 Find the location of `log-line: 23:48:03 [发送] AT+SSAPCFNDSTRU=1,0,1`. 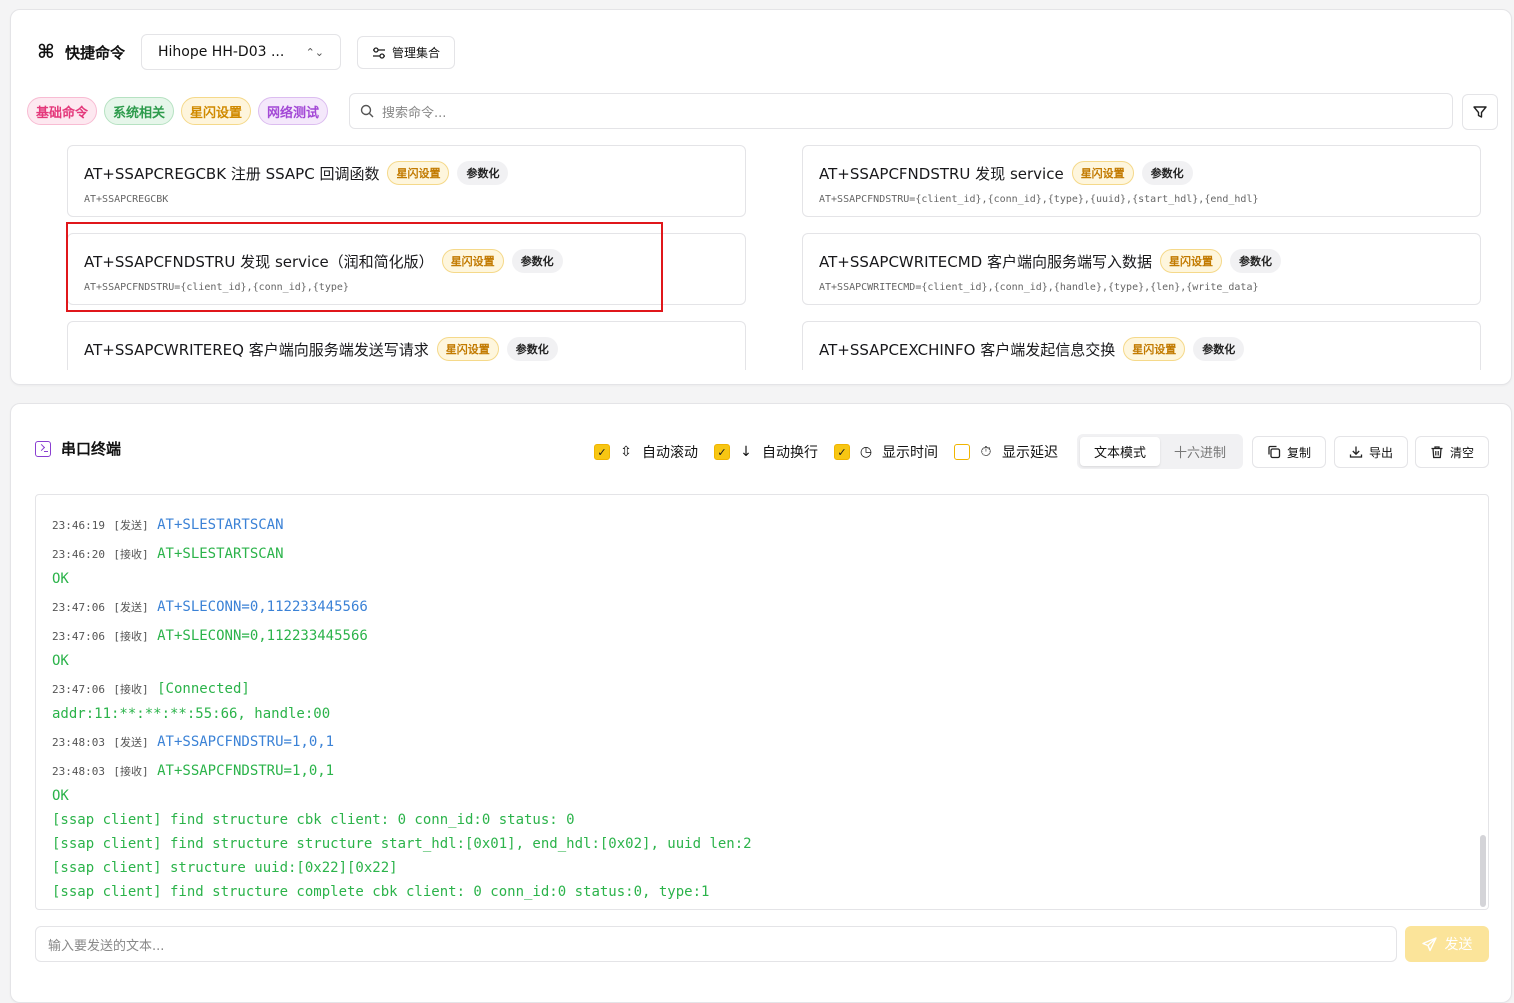

log-line: 23:48:03 [发送] AT+SSAPCFNDSTRU=1,0,1 is located at coordinates (762, 742).